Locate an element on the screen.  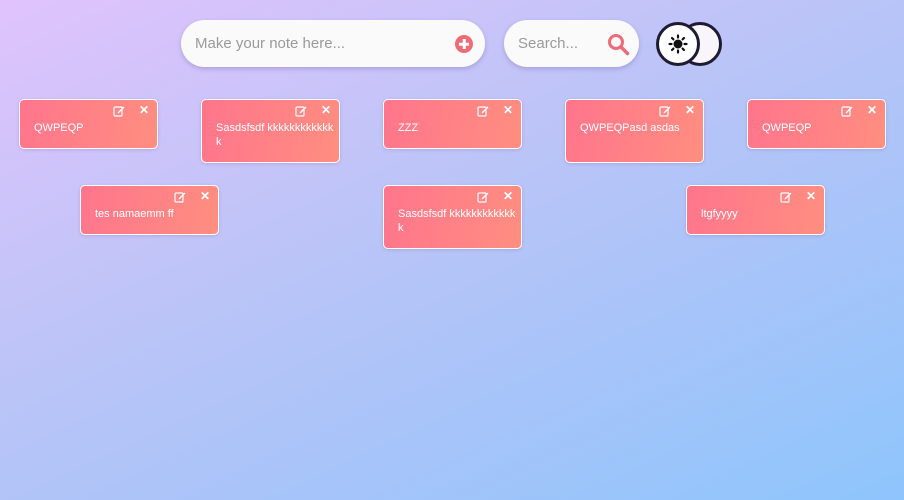
search-container is located at coordinates (571, 43).